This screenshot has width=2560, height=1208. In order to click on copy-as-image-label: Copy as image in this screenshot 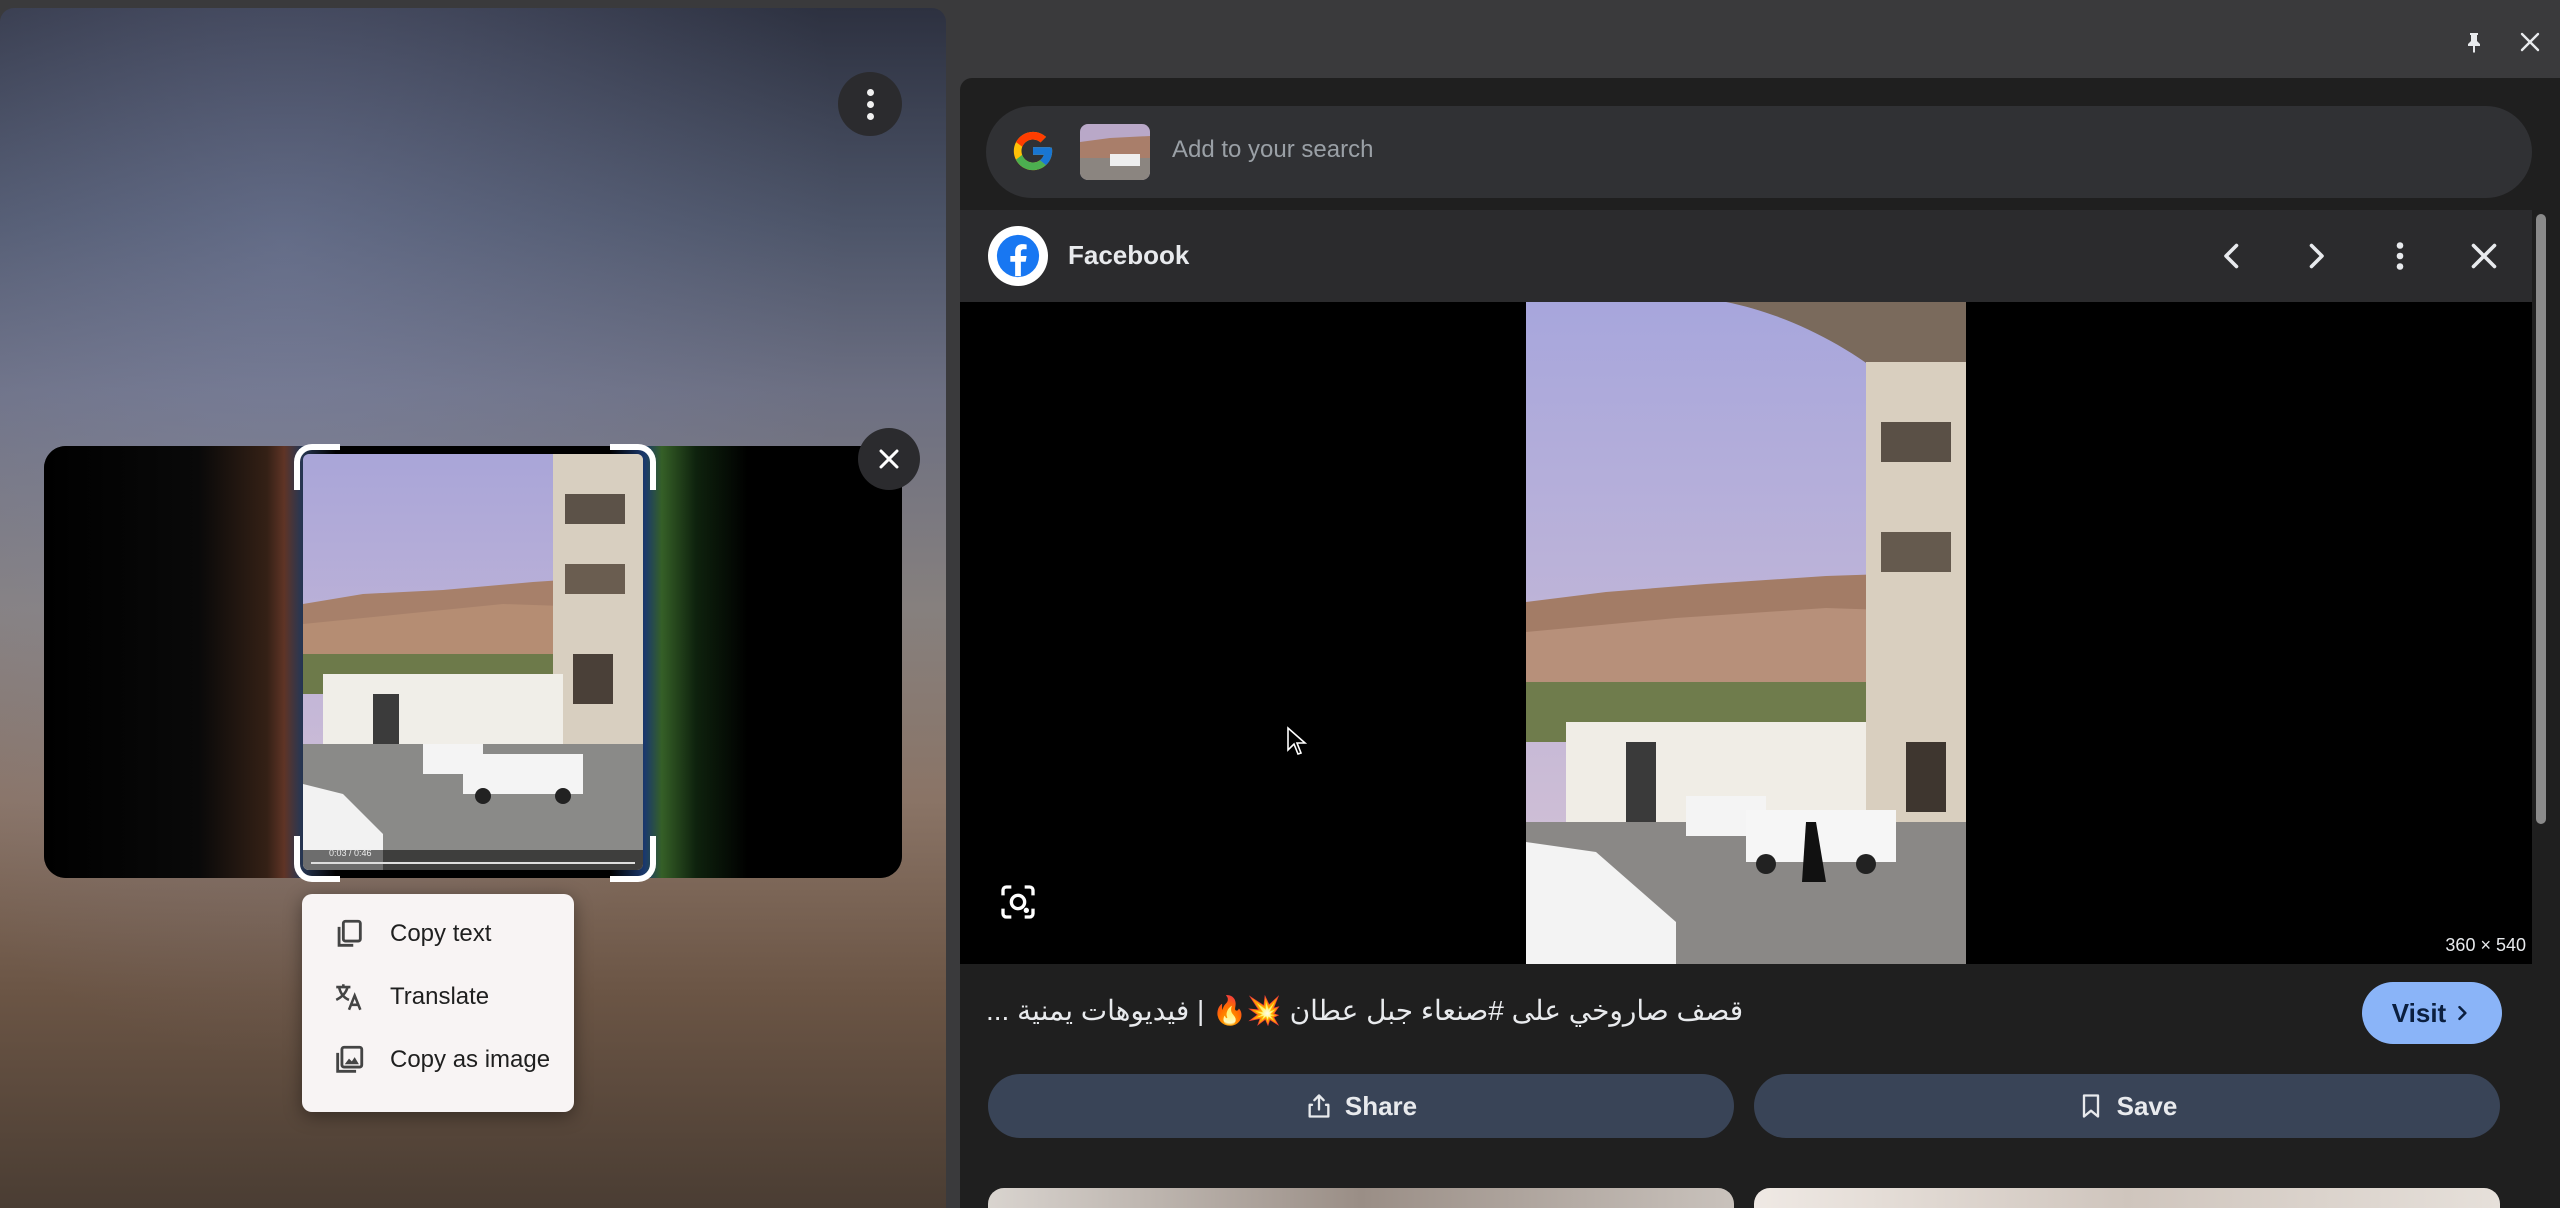, I will do `click(470, 1059)`.